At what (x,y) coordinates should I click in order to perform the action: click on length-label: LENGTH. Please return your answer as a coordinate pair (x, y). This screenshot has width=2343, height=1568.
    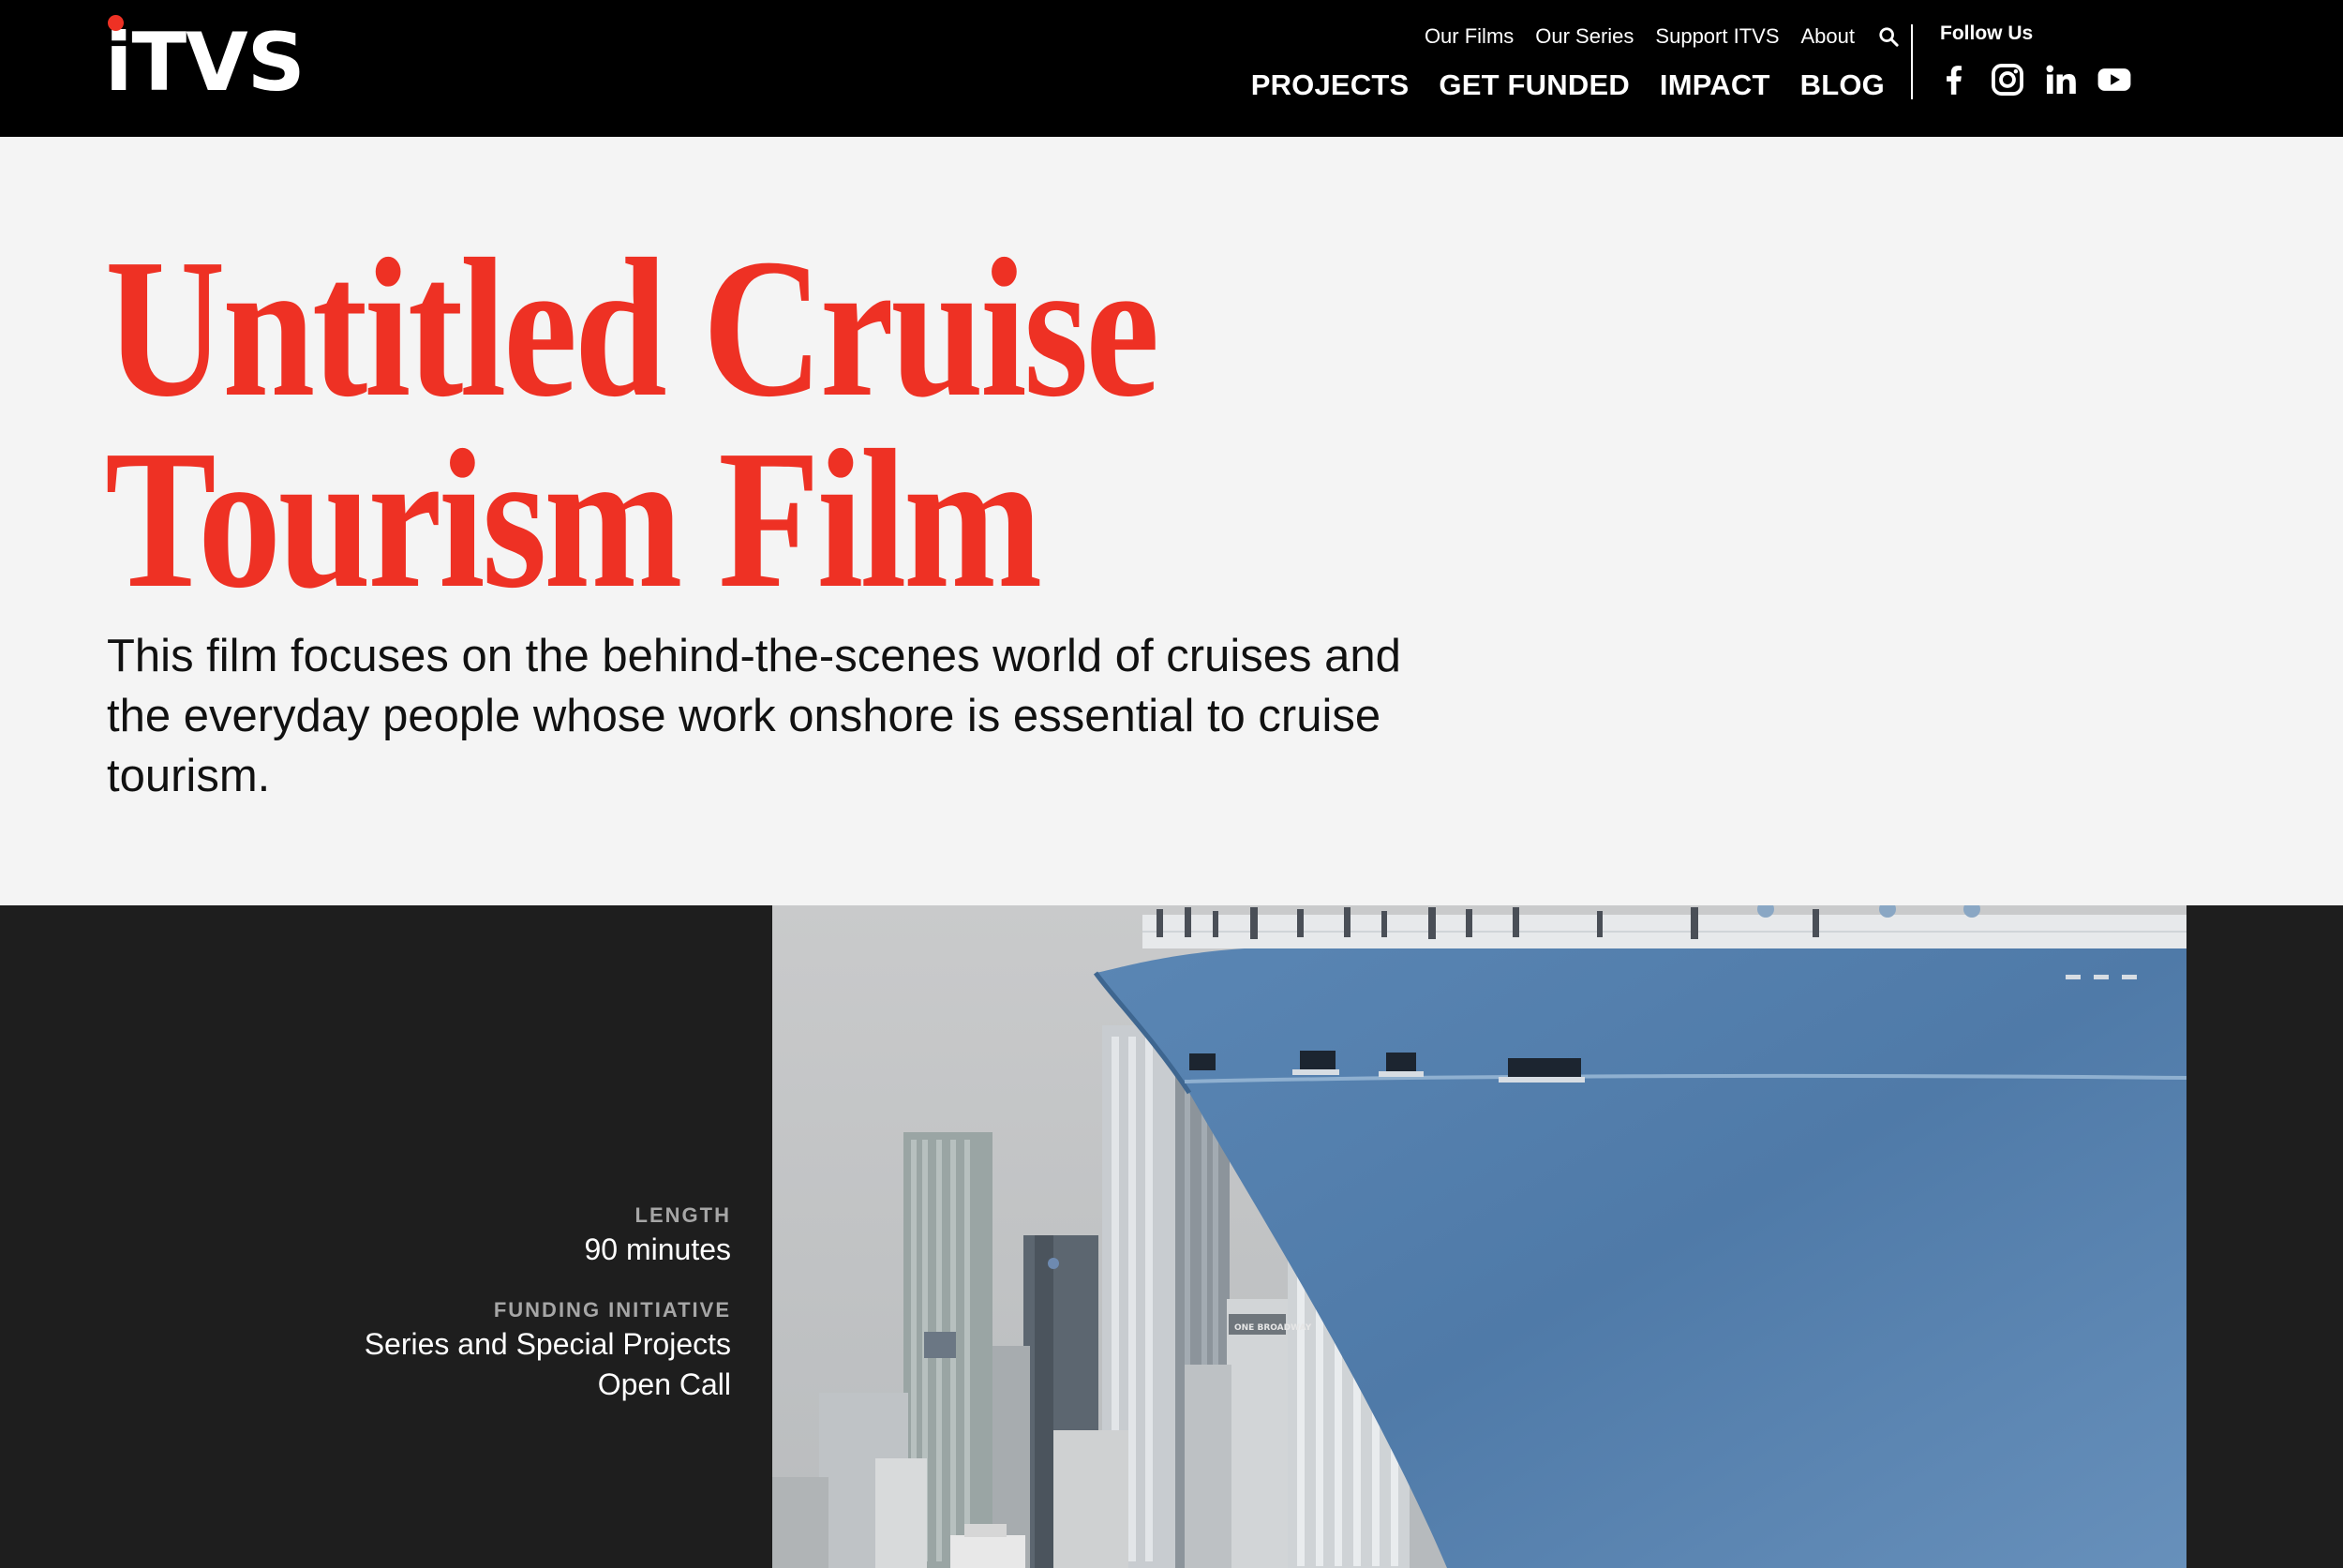
    Looking at the image, I should click on (682, 1215).